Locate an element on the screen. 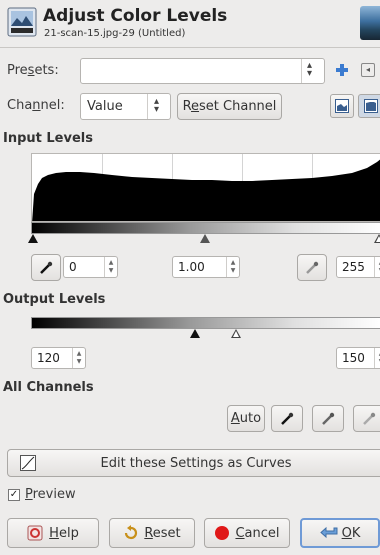 The image size is (380, 555). ok-icon is located at coordinates (328, 533).